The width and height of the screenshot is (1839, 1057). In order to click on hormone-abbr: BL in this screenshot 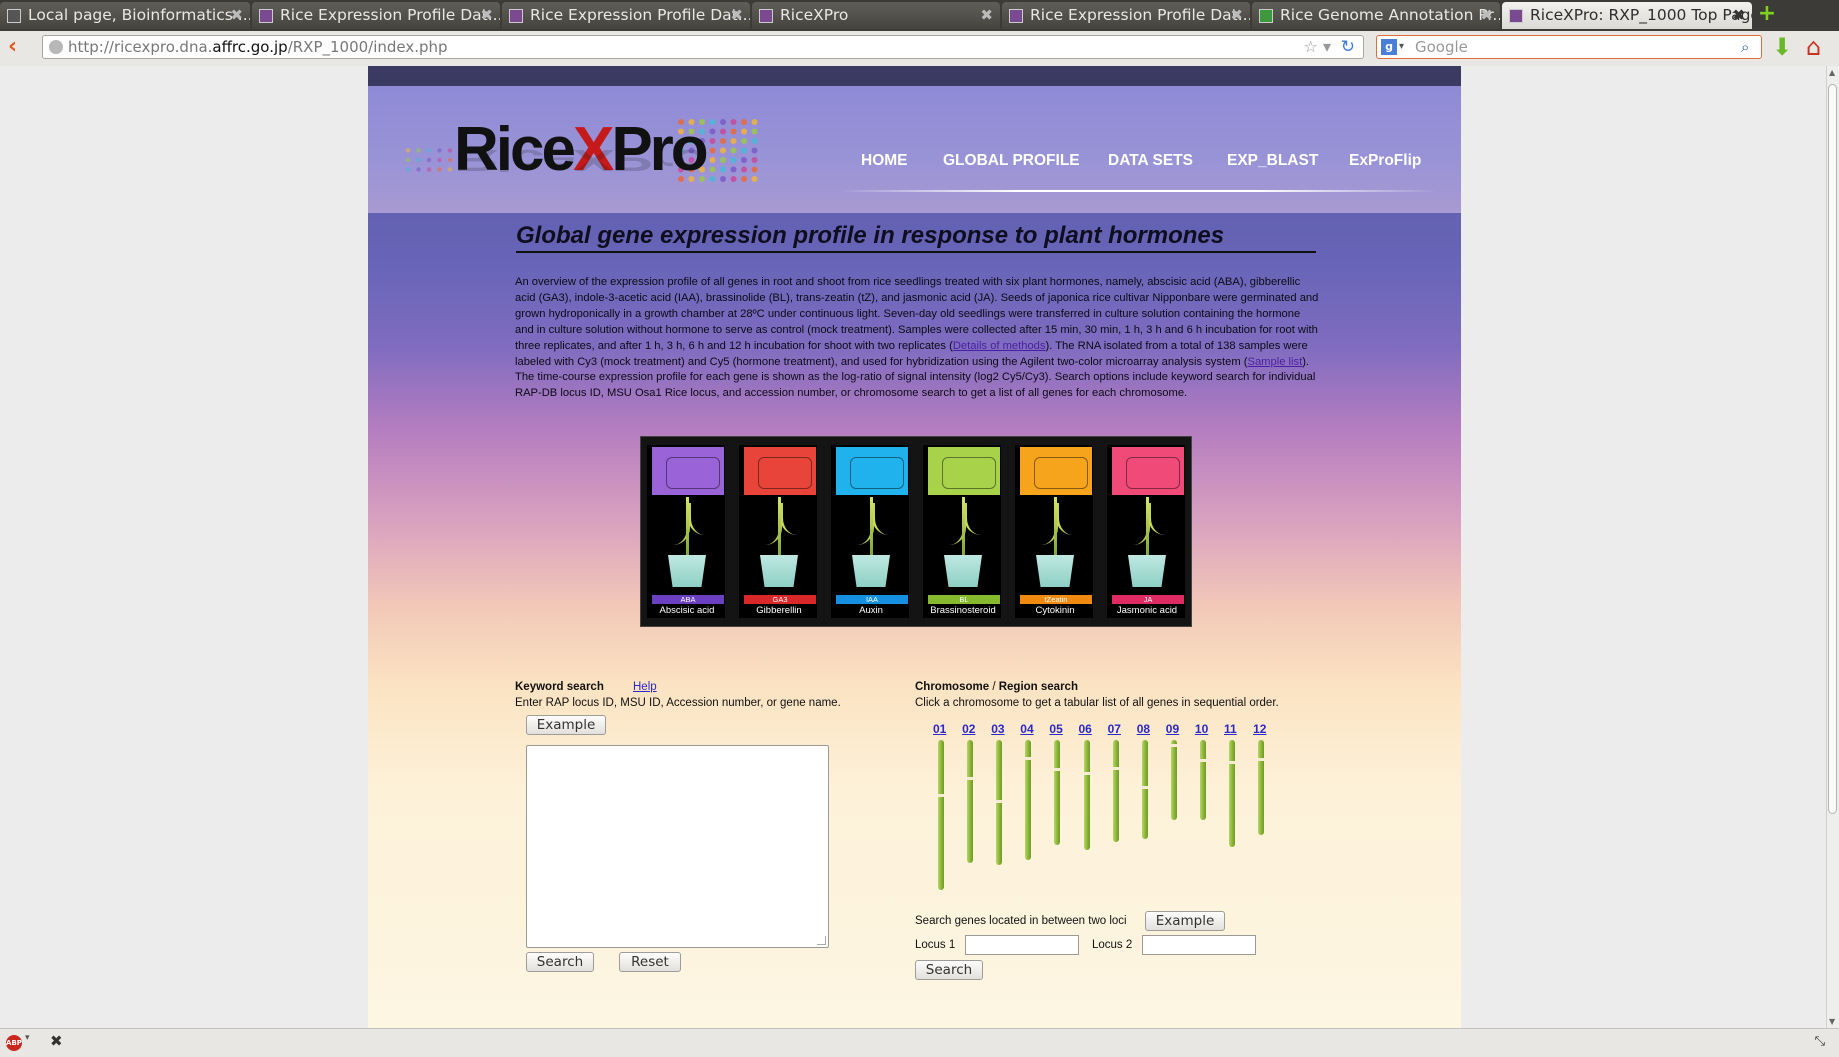, I will do `click(964, 599)`.